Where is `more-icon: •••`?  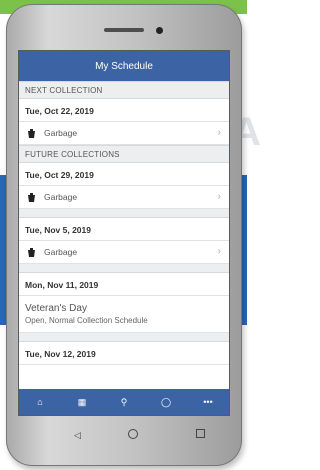 more-icon: ••• is located at coordinates (208, 402).